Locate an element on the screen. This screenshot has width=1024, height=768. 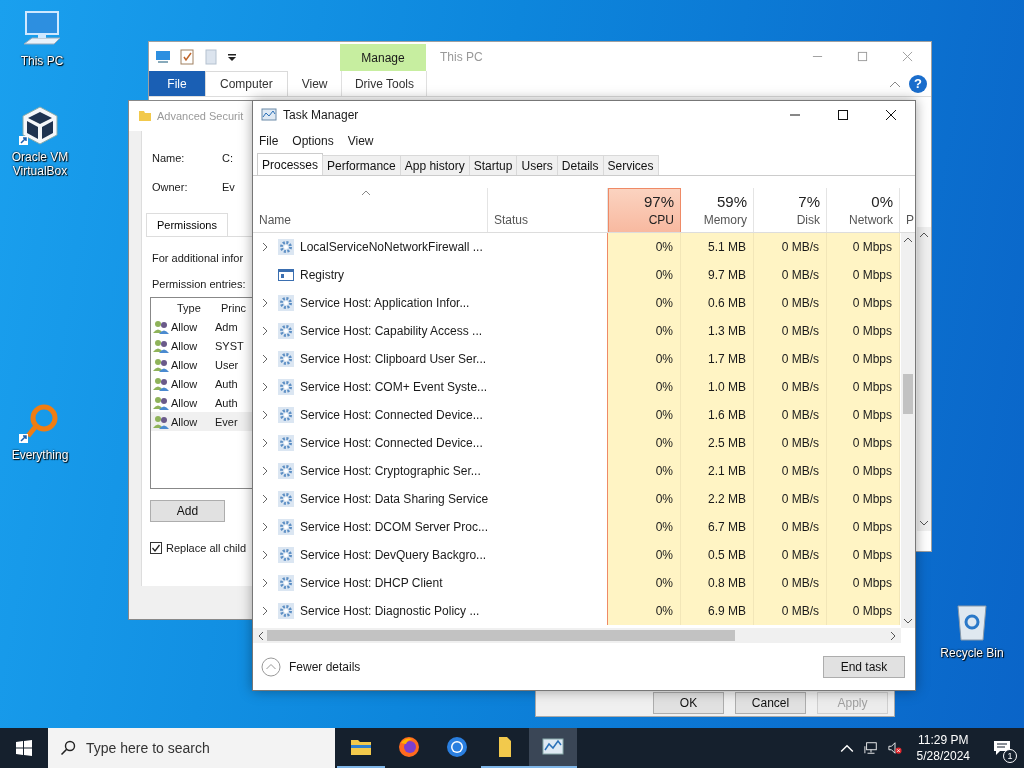
column-header: 97% CPU is located at coordinates (644, 210).